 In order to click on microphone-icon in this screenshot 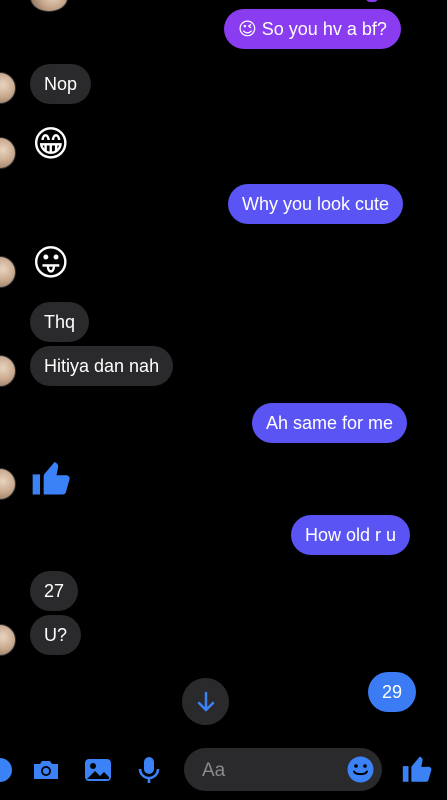, I will do `click(149, 770)`.